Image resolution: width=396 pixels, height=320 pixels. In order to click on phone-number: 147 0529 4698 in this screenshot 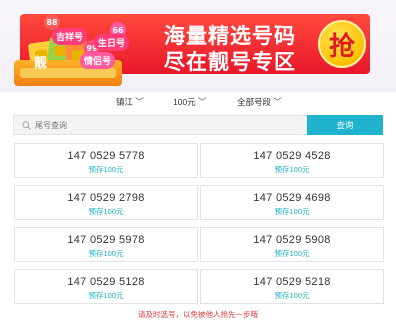, I will do `click(292, 198)`.